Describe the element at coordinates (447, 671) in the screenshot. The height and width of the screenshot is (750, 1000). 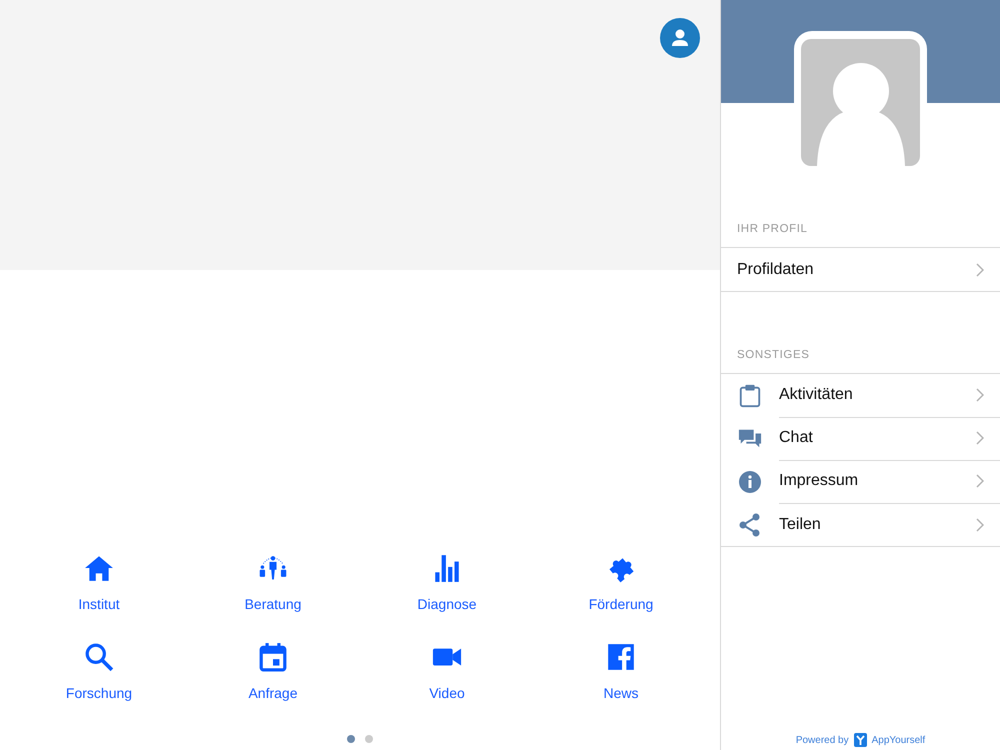
I see `menu-tile: Video` at that location.